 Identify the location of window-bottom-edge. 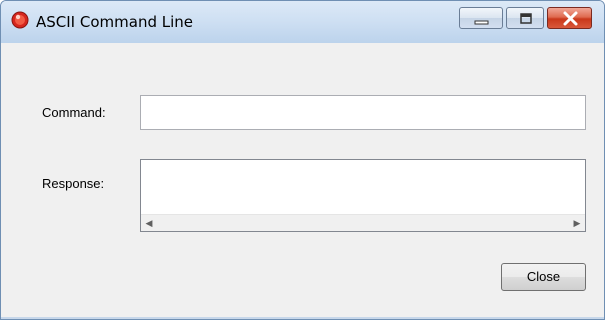
(302, 318).